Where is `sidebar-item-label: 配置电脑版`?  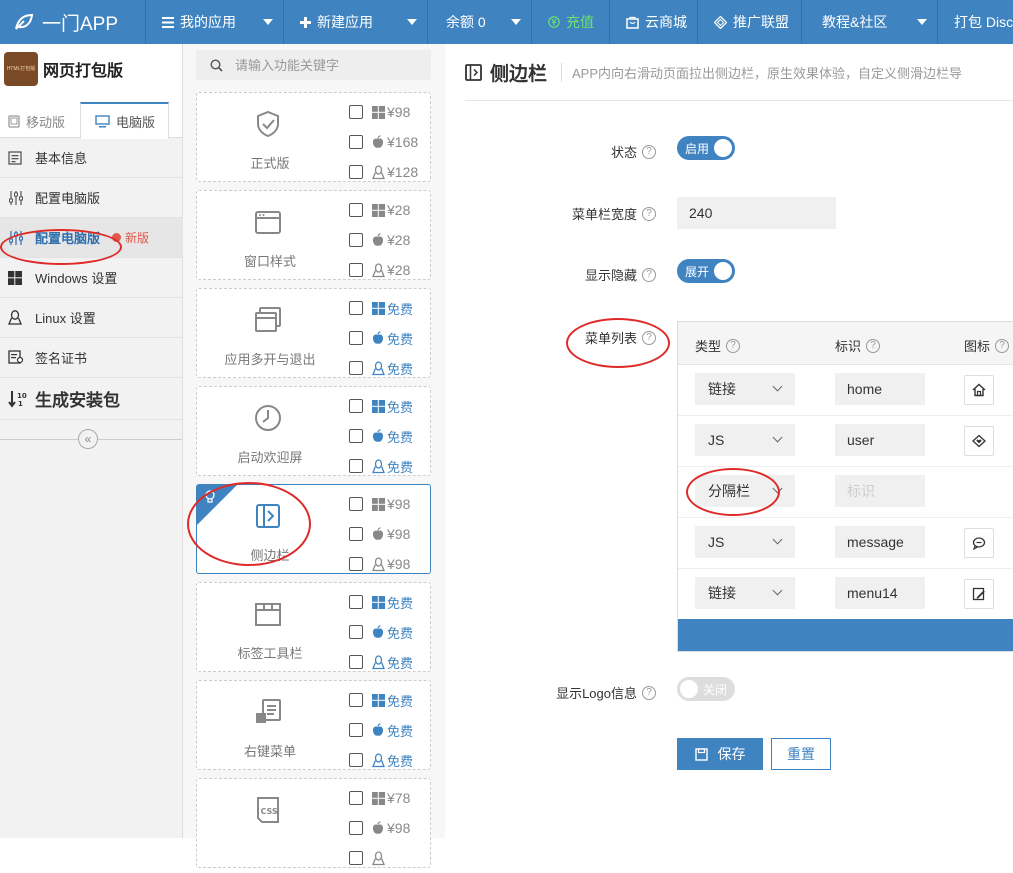
sidebar-item-label: 配置电脑版 is located at coordinates (68, 198).